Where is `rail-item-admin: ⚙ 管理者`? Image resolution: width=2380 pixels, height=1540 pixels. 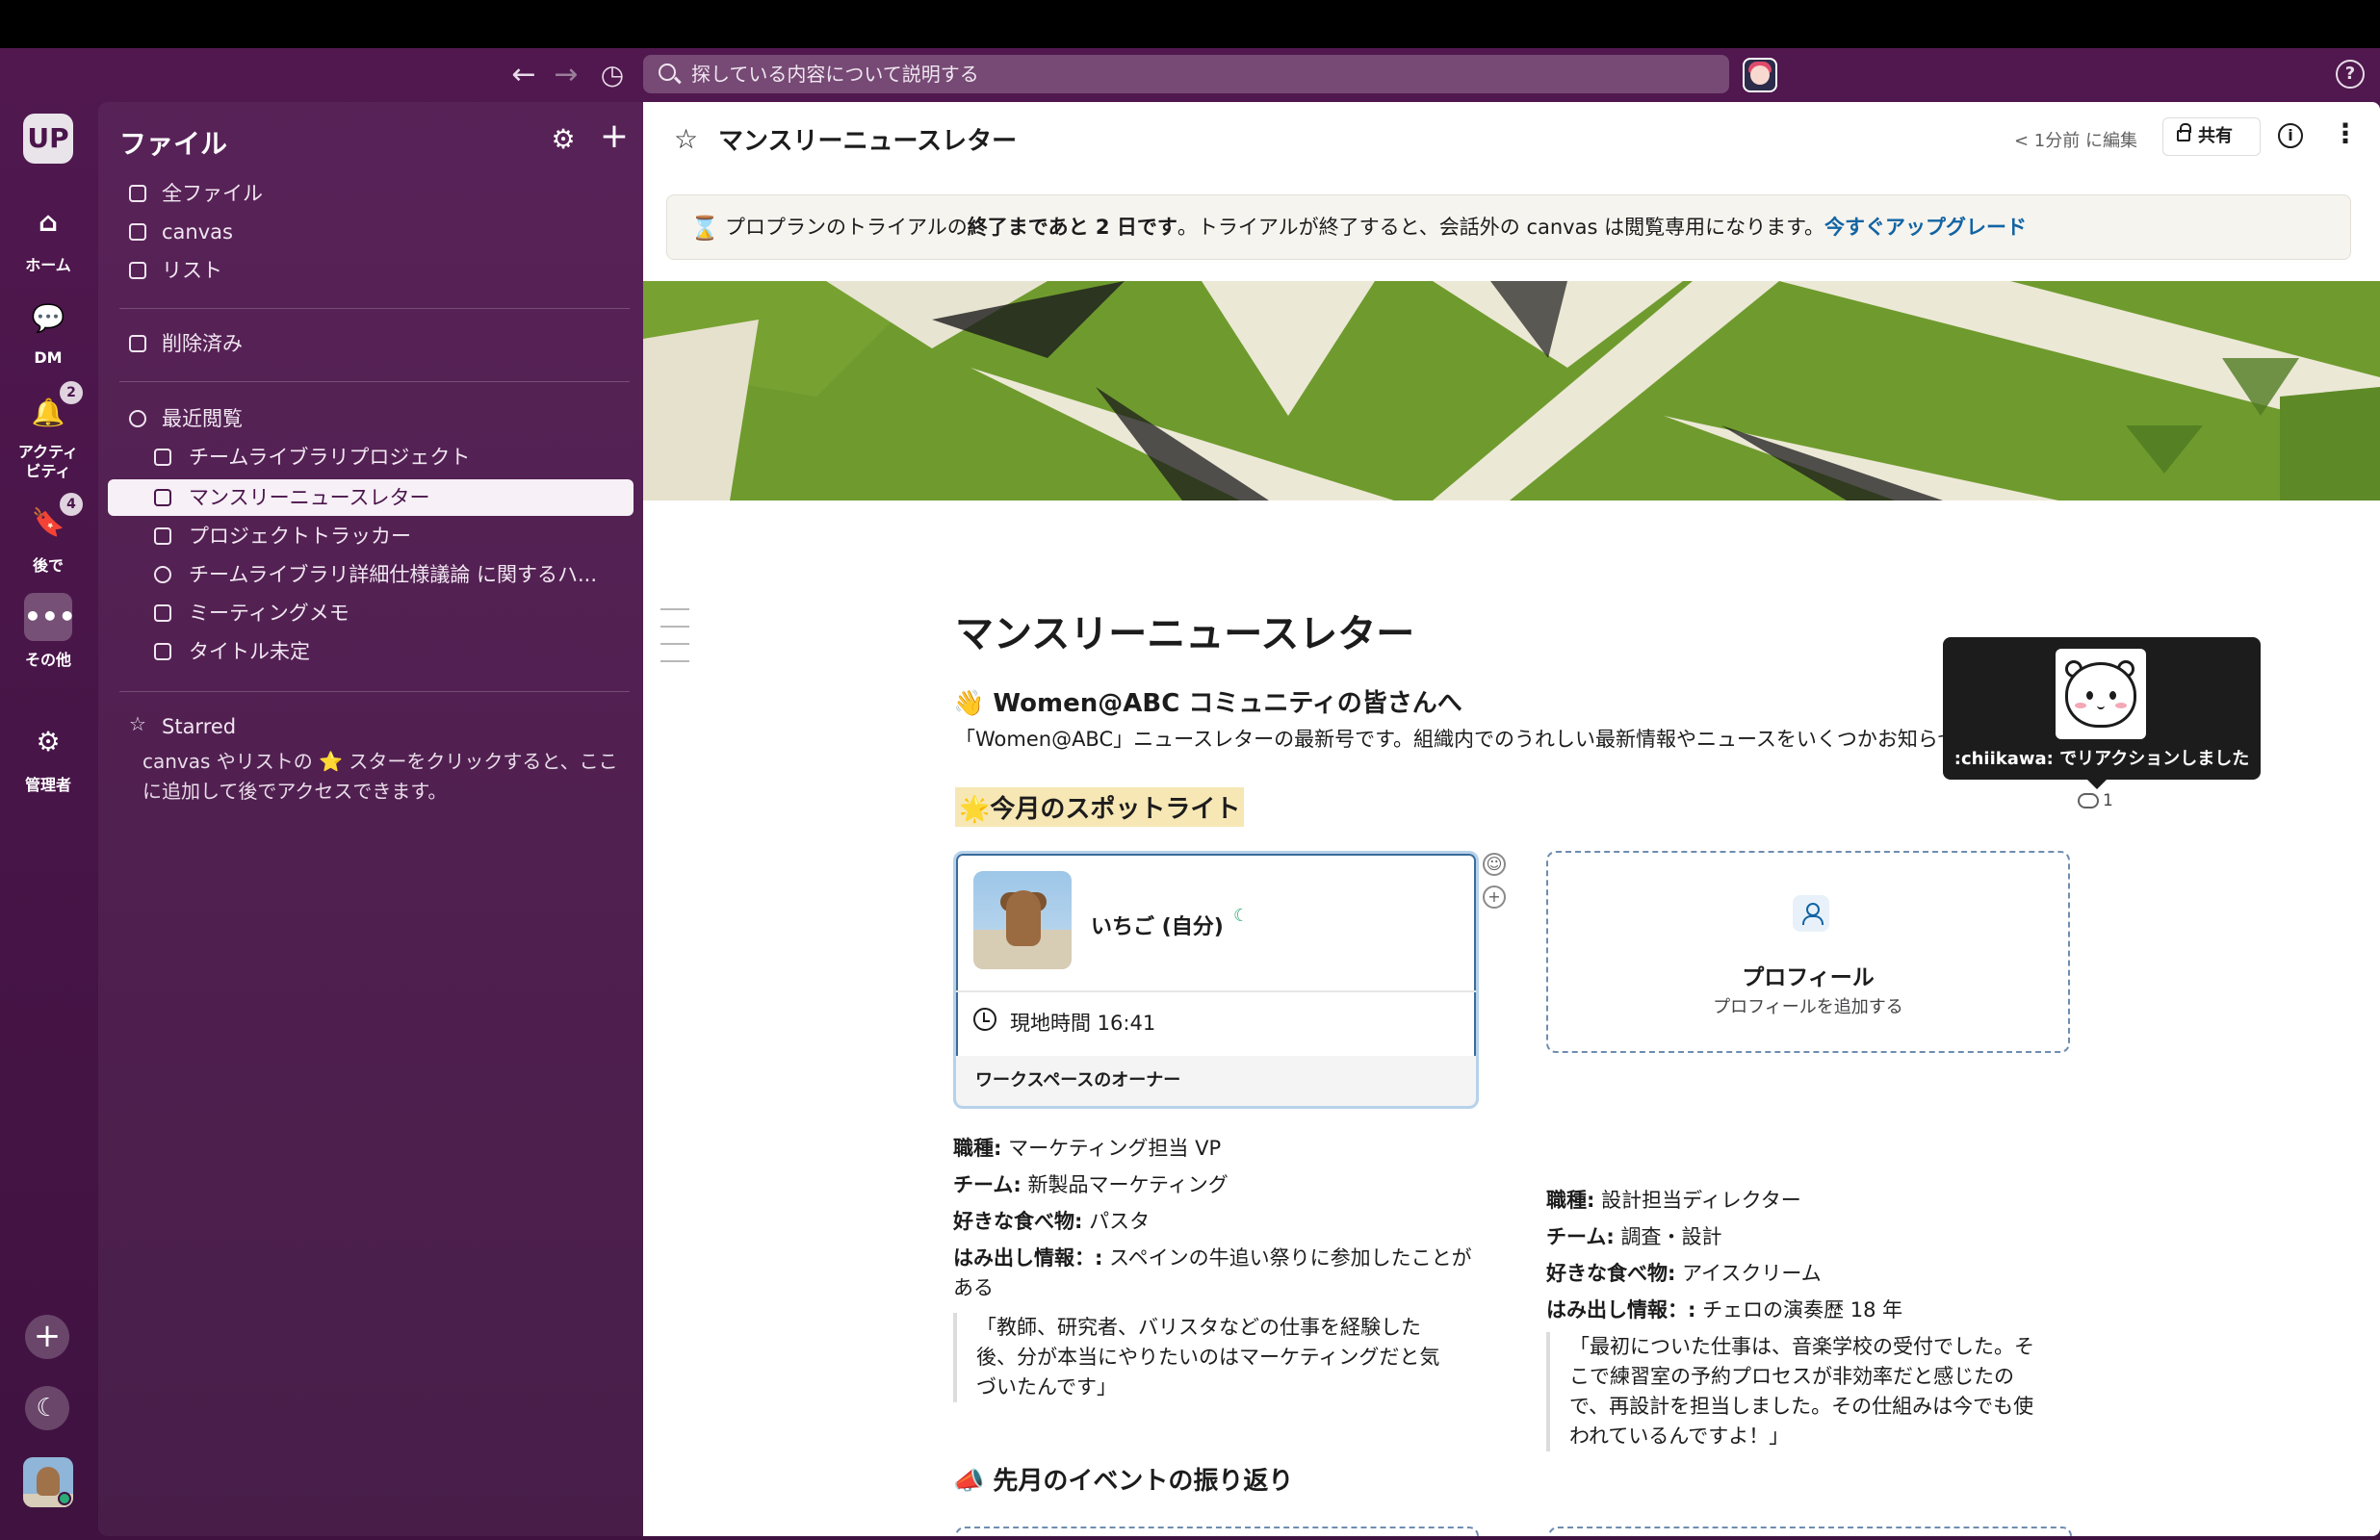 rail-item-admin: ⚙ 管理者 is located at coordinates (48, 756).